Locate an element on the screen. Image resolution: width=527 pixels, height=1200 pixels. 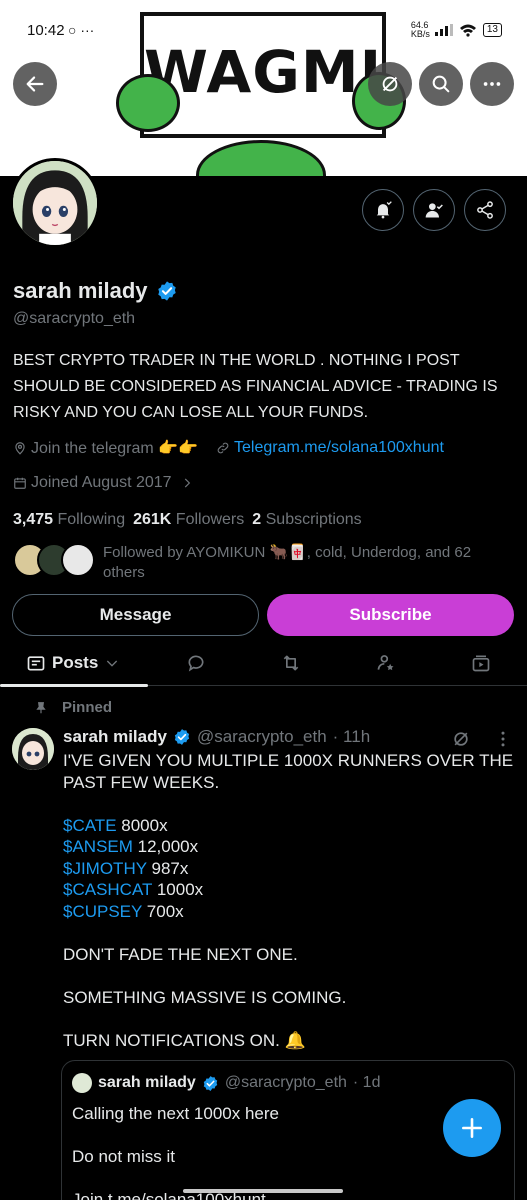
cashtag-link: $CUPSEY is located at coordinates (102, 911).